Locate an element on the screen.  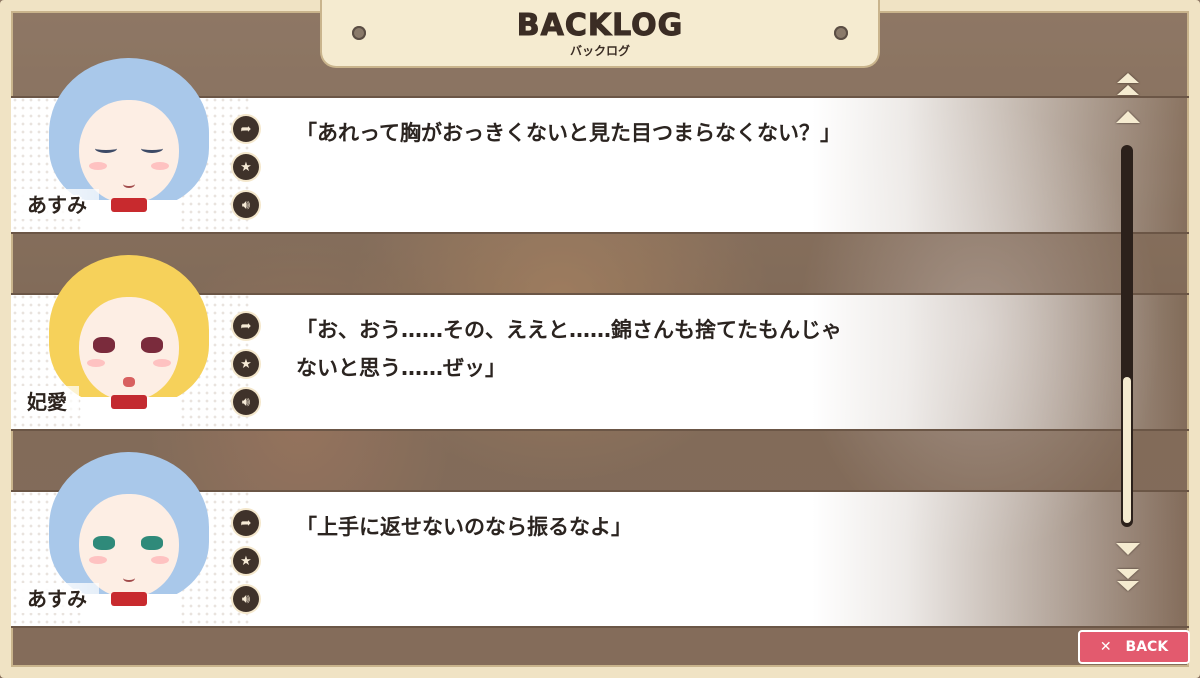
down-arrow-icon is located at coordinates (1128, 549).